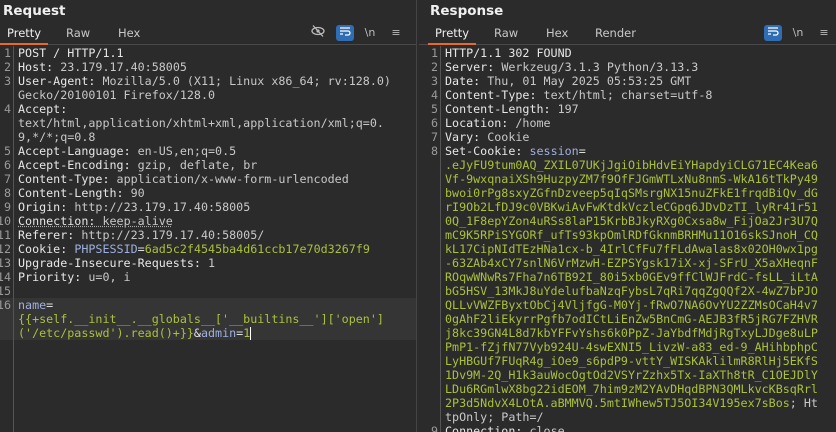  Describe the element at coordinates (208, 221) in the screenshot. I see `code-line: 10 Connection: keep-alive` at that location.